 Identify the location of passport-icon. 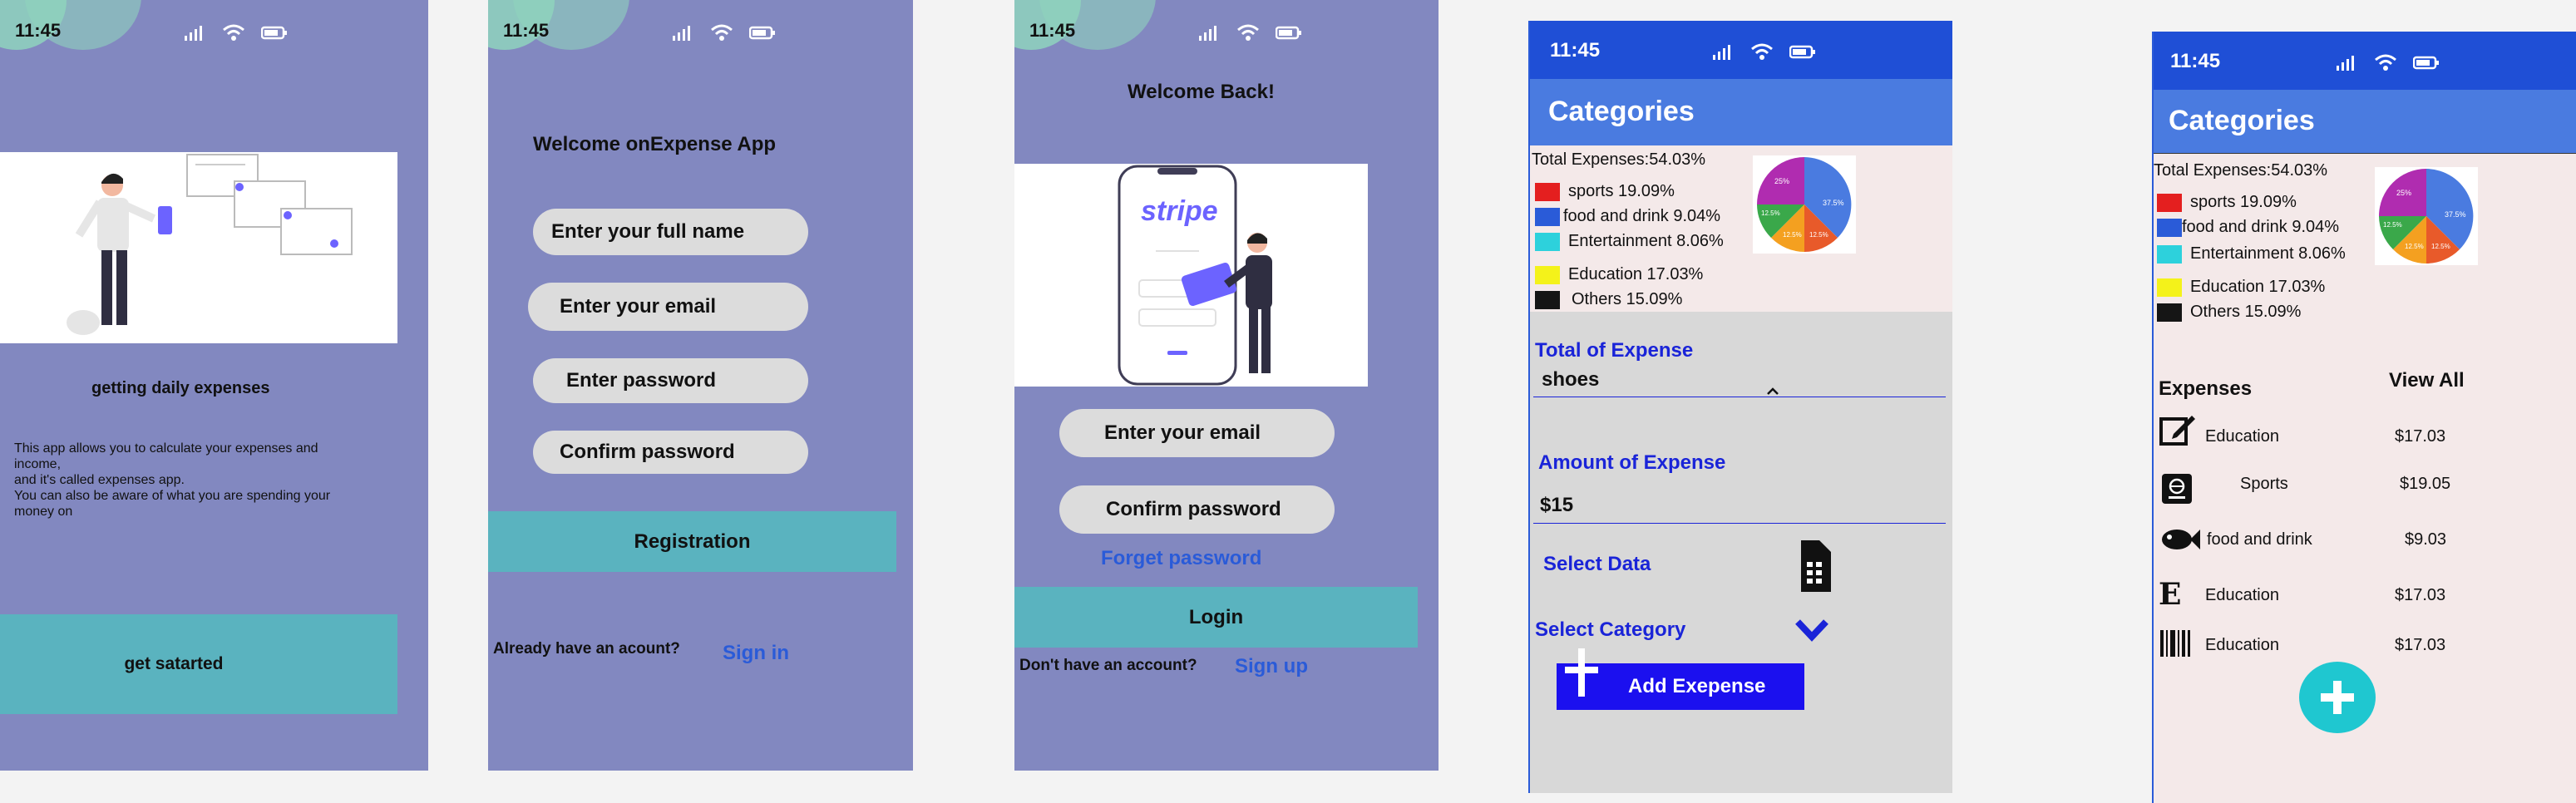
(2177, 489).